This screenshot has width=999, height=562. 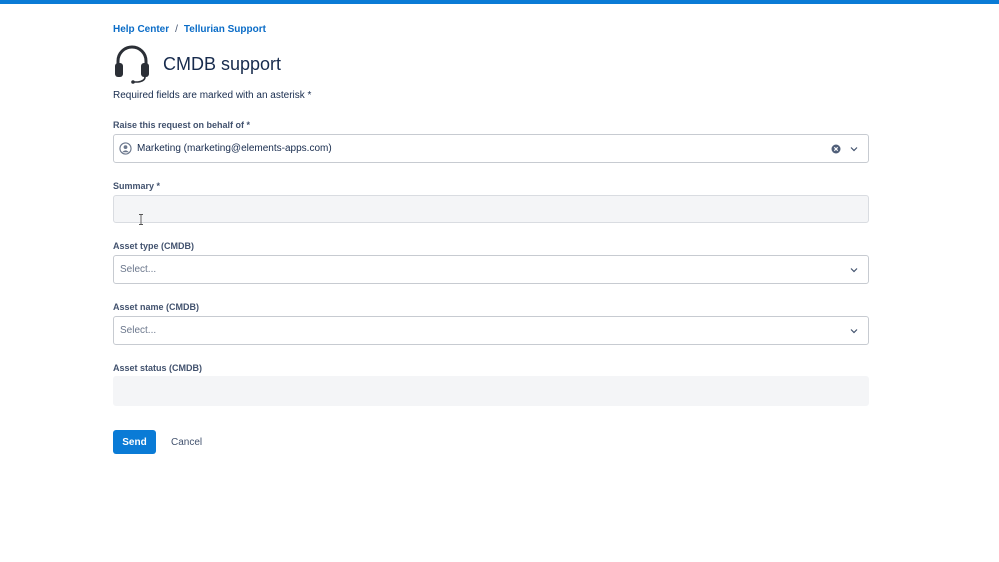 I want to click on asset-name-label: Asset name (CMDB), so click(x=156, y=307).